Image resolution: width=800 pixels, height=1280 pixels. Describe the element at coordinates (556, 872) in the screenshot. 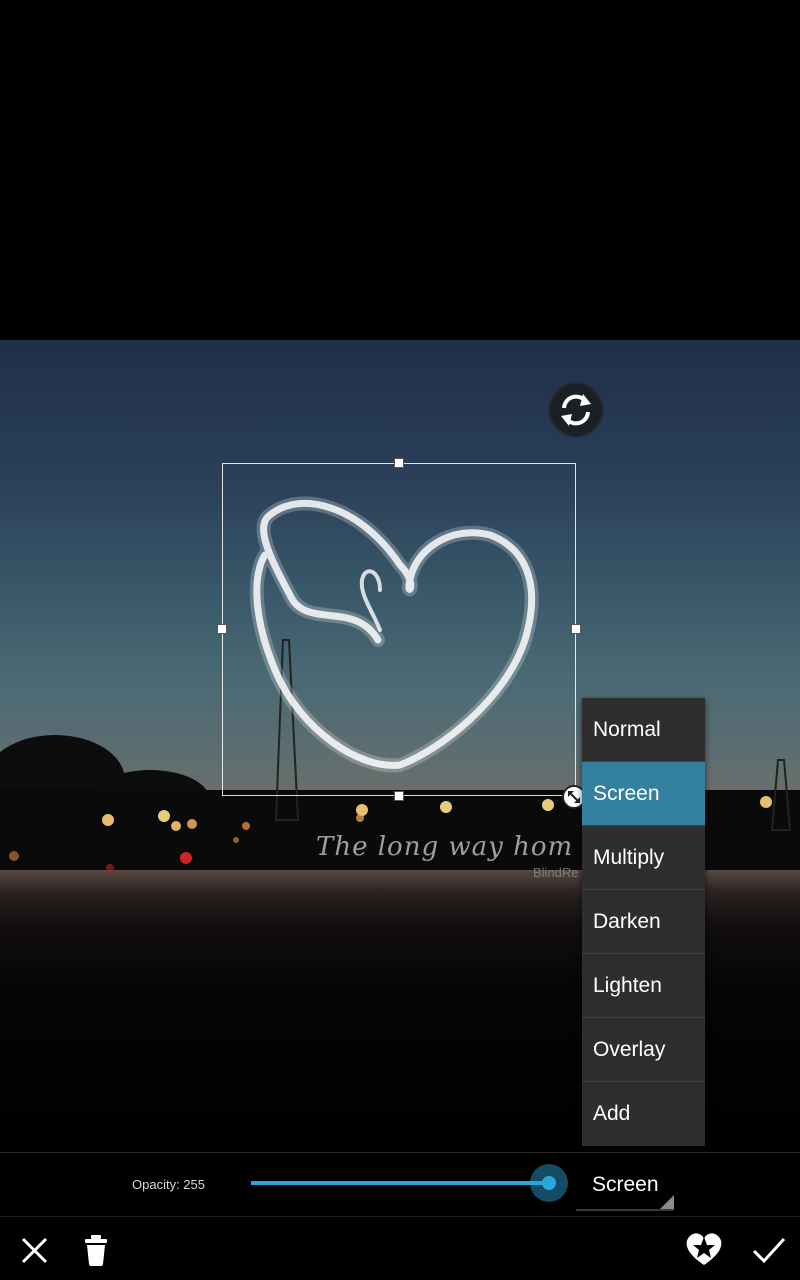

I see `watermark-credit: BlindRe` at that location.